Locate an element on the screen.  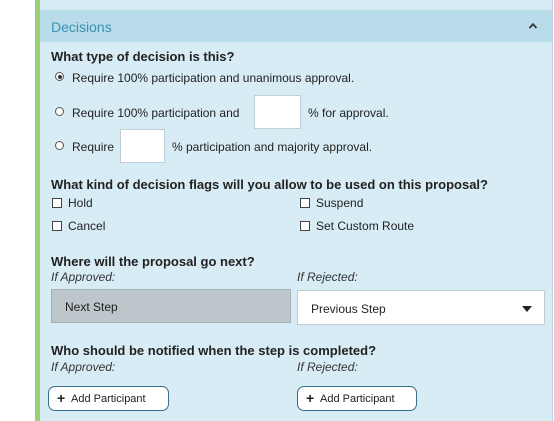
add-participant-rejected-button: + Add Participant is located at coordinates (357, 398).